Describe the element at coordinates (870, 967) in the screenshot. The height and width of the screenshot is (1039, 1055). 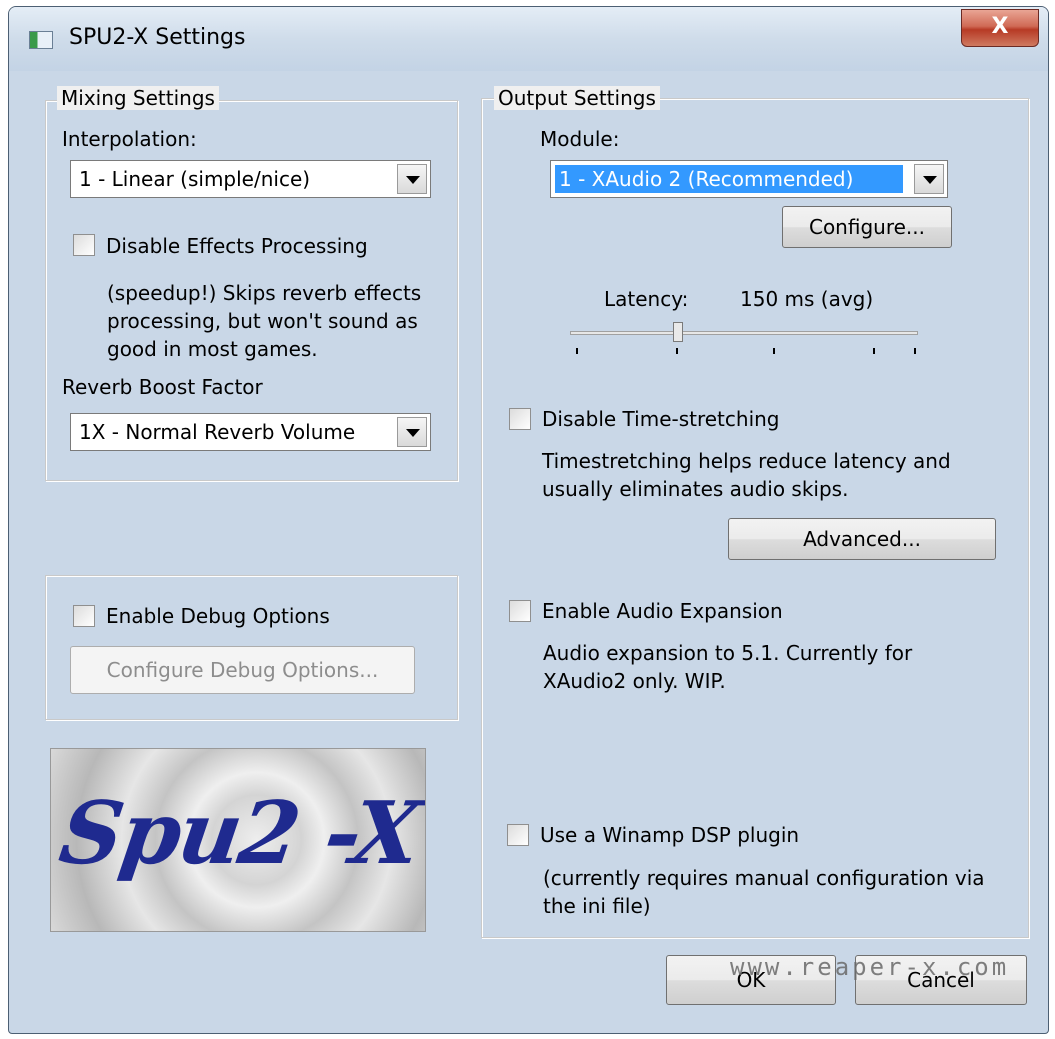
I see `watermark-text: www.reaper-x.com` at that location.